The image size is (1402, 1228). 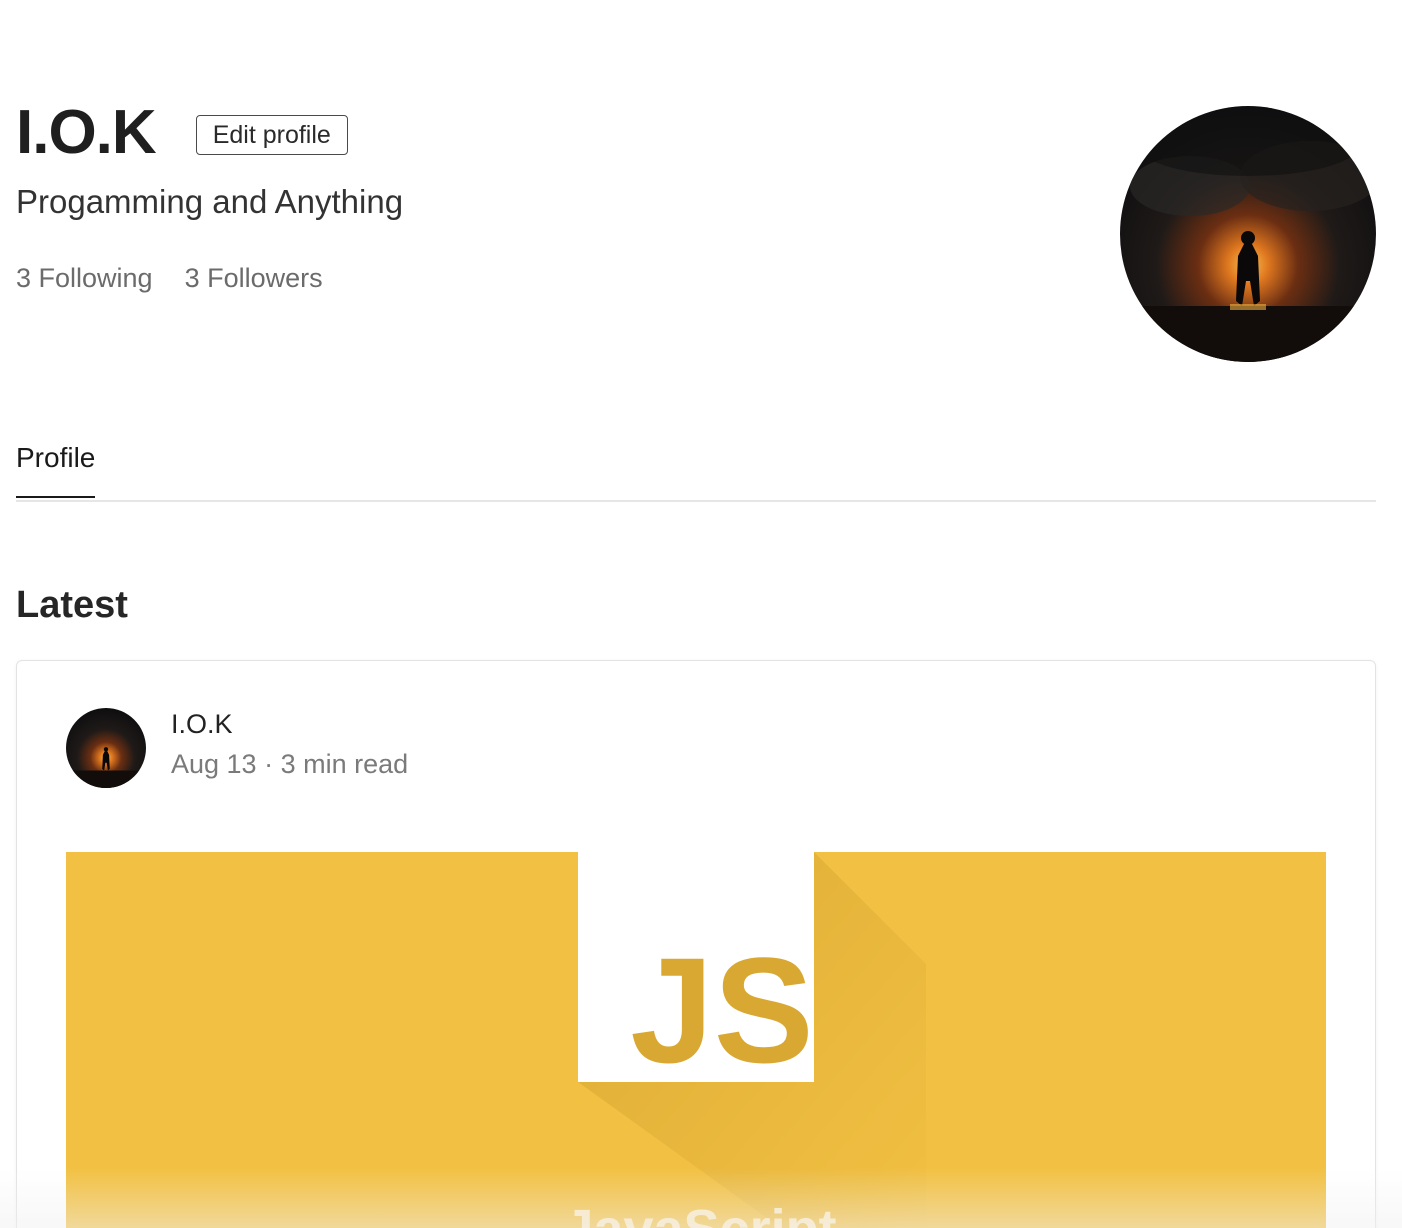 I want to click on javascript-caption: JavaScript, so click(x=699, y=1213).